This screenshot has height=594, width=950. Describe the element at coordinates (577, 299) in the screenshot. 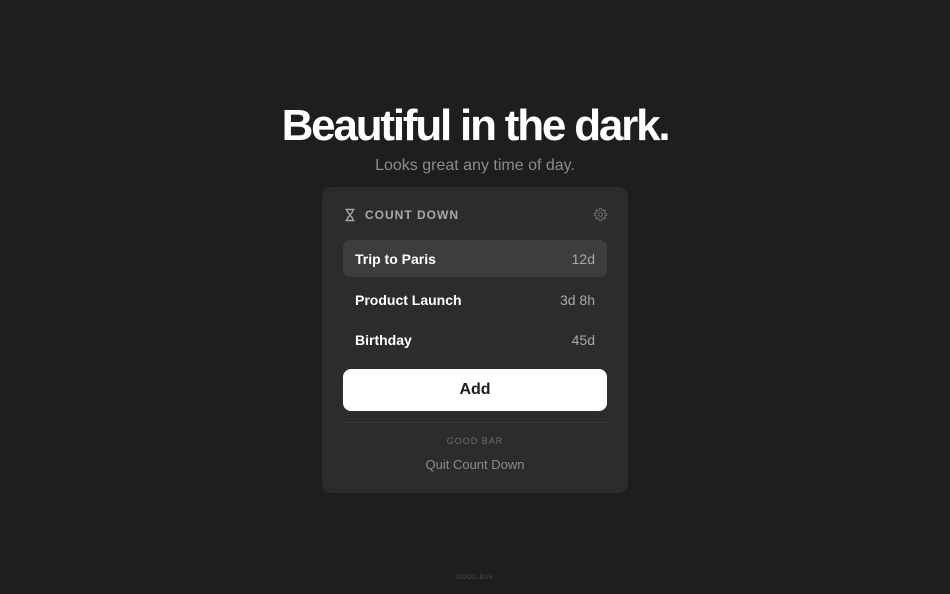

I see `countdown-item-time: 3d 8h` at that location.